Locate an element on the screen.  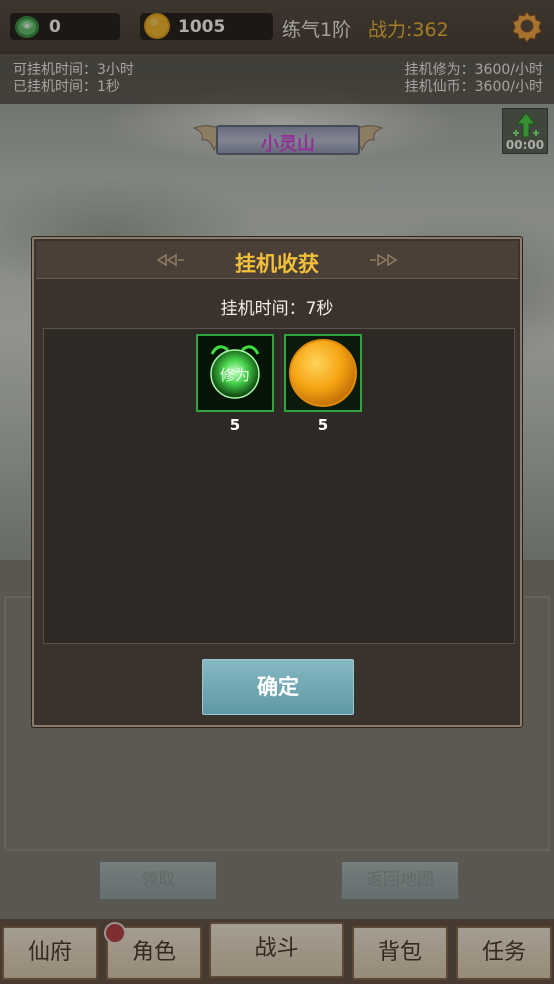
dialog-title: 挂机收获 is located at coordinates (277, 264).